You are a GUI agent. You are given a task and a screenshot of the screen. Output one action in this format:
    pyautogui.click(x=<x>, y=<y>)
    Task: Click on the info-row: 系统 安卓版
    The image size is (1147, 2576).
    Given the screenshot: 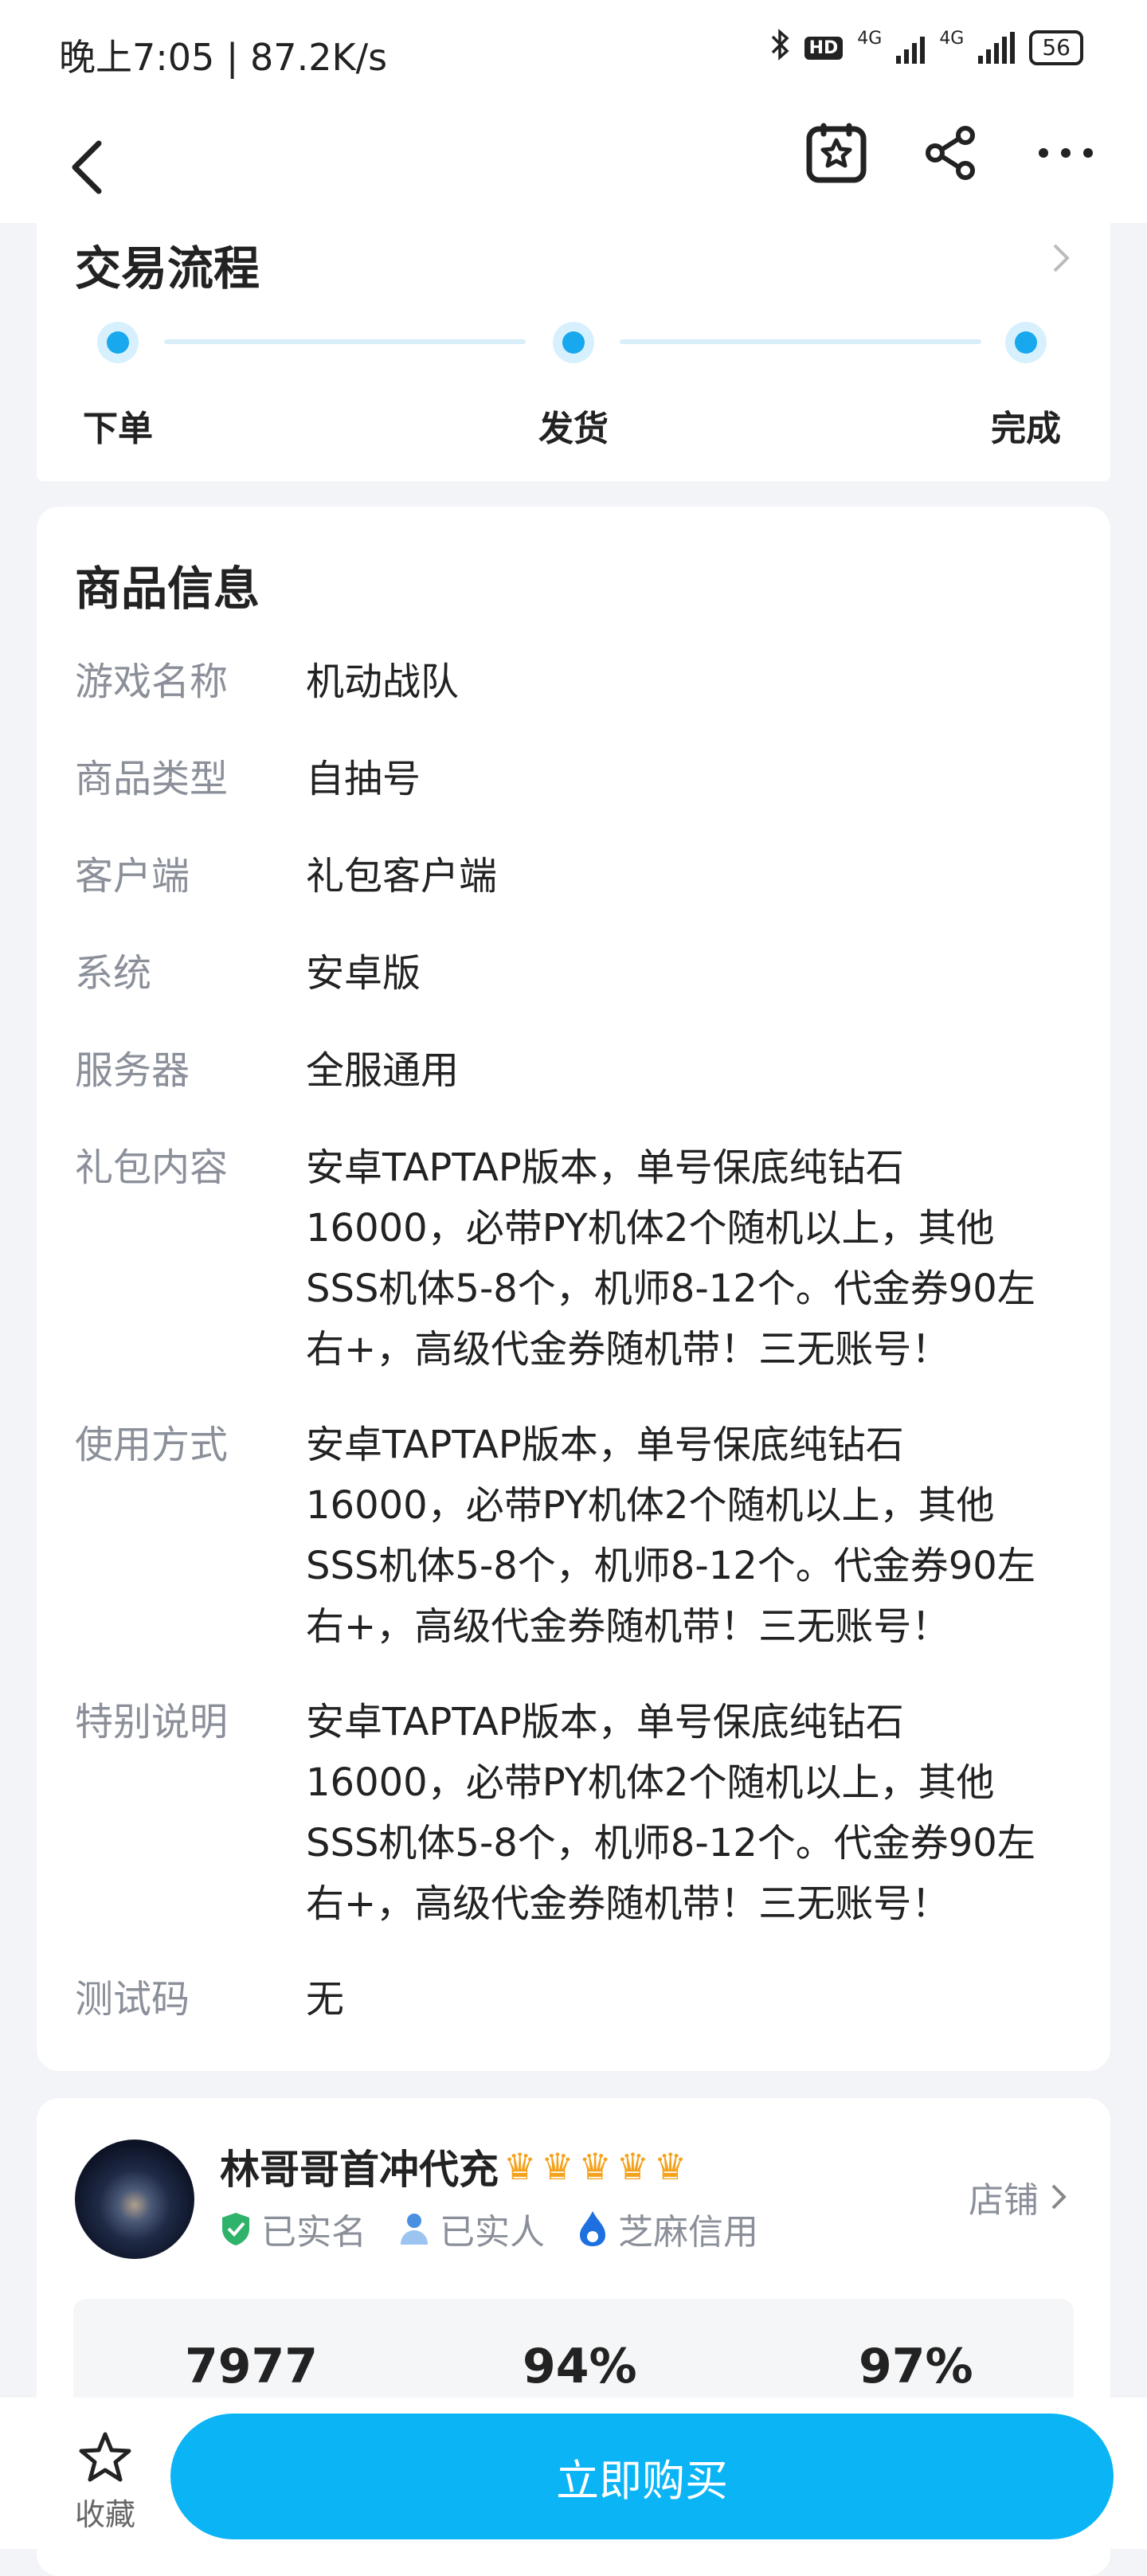 What is the action you would take?
    pyautogui.click(x=576, y=973)
    